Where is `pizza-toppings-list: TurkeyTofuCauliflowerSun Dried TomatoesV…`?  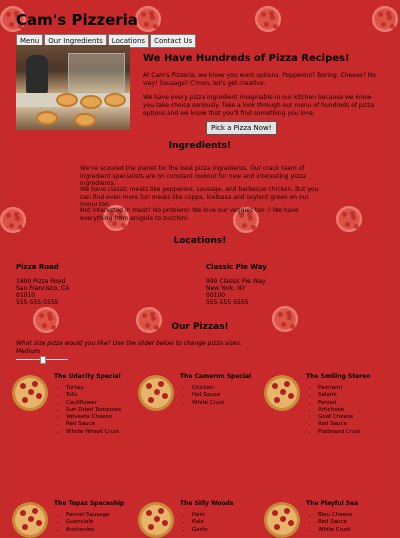
pizza-toppings-list: TurkeyTofuCauliflowerSun Dried TomatoesV… is located at coordinates (88, 410).